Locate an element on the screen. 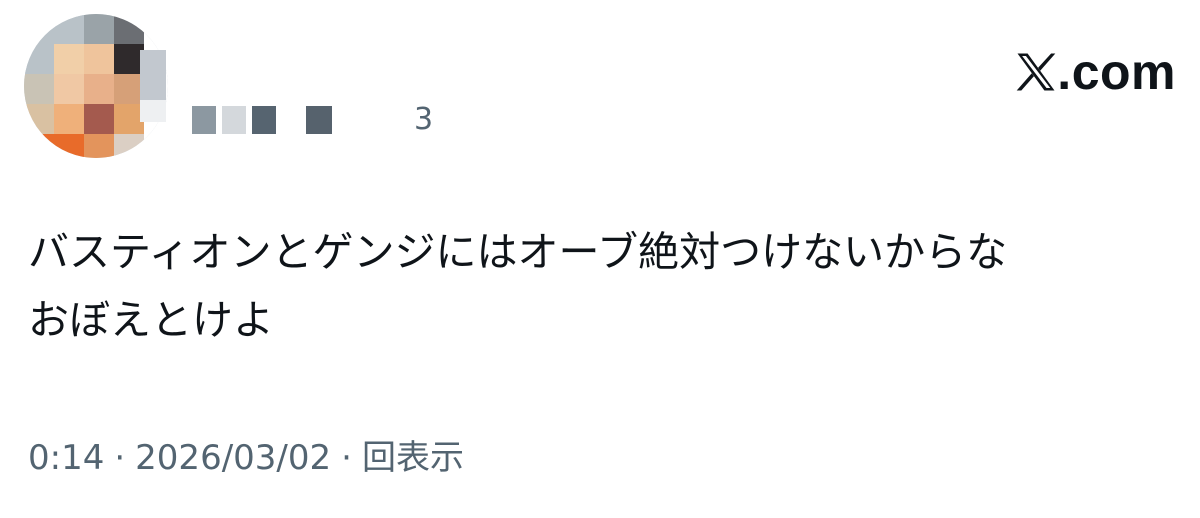  post-date: 2026/03/02 is located at coordinates (233, 458).